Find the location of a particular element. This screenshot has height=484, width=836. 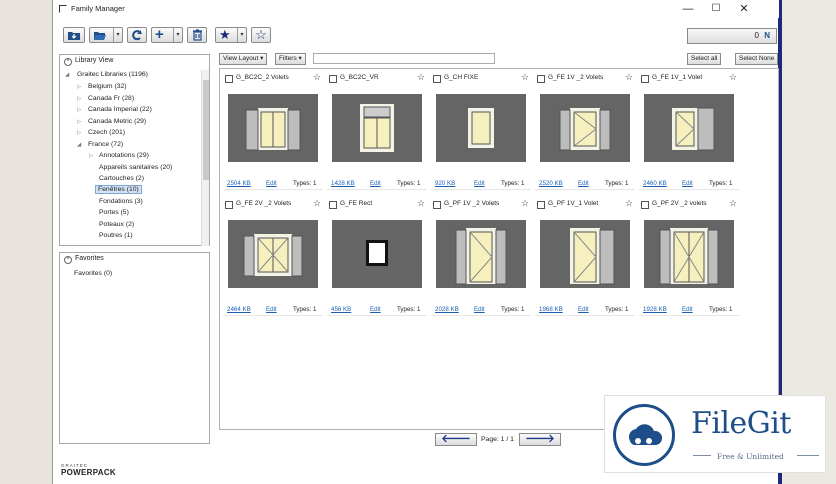

open-folder-button: ▾ is located at coordinates (106, 35).